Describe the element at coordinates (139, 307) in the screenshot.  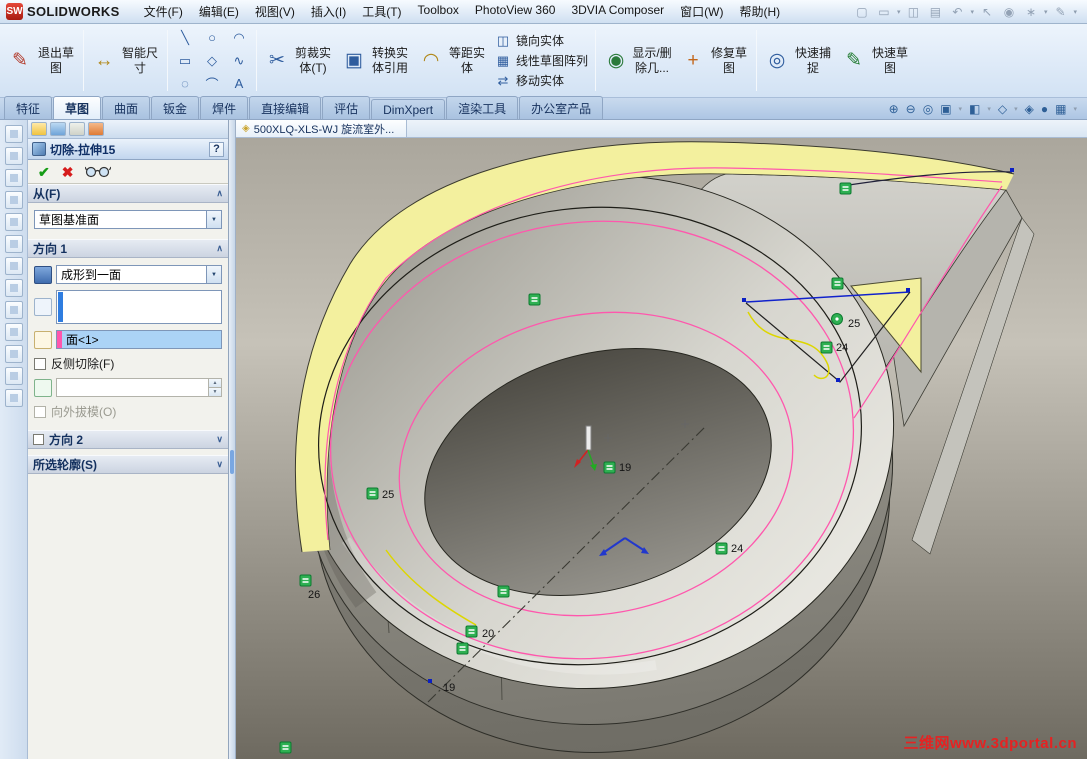
I see `direction-reference-box` at that location.